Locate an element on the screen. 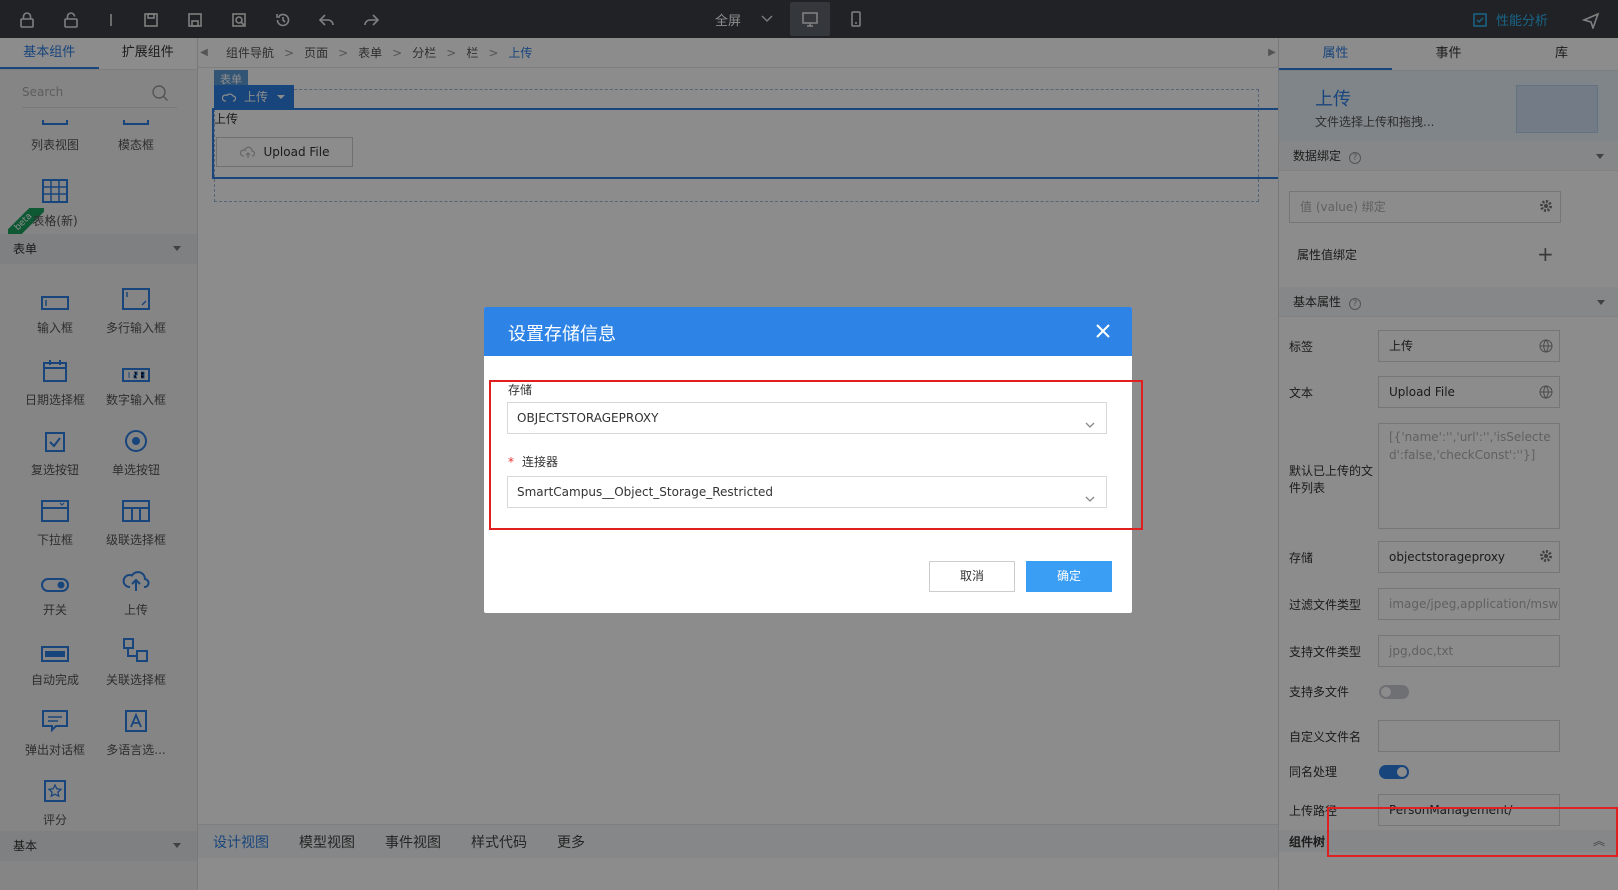 This screenshot has width=1618, height=890. storage-select: OBJECTSTORAGEPROXY is located at coordinates (807, 418).